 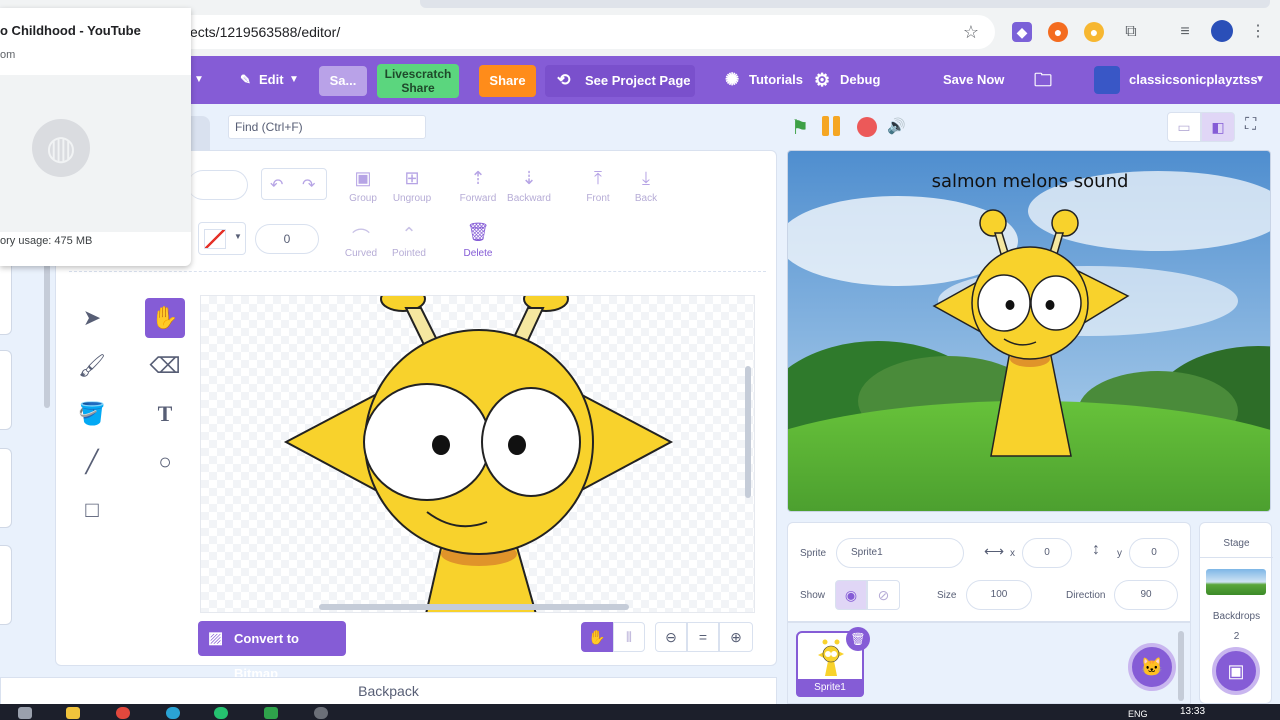 What do you see at coordinates (971, 32) in the screenshot?
I see `bookmark-star-icon: ☆` at bounding box center [971, 32].